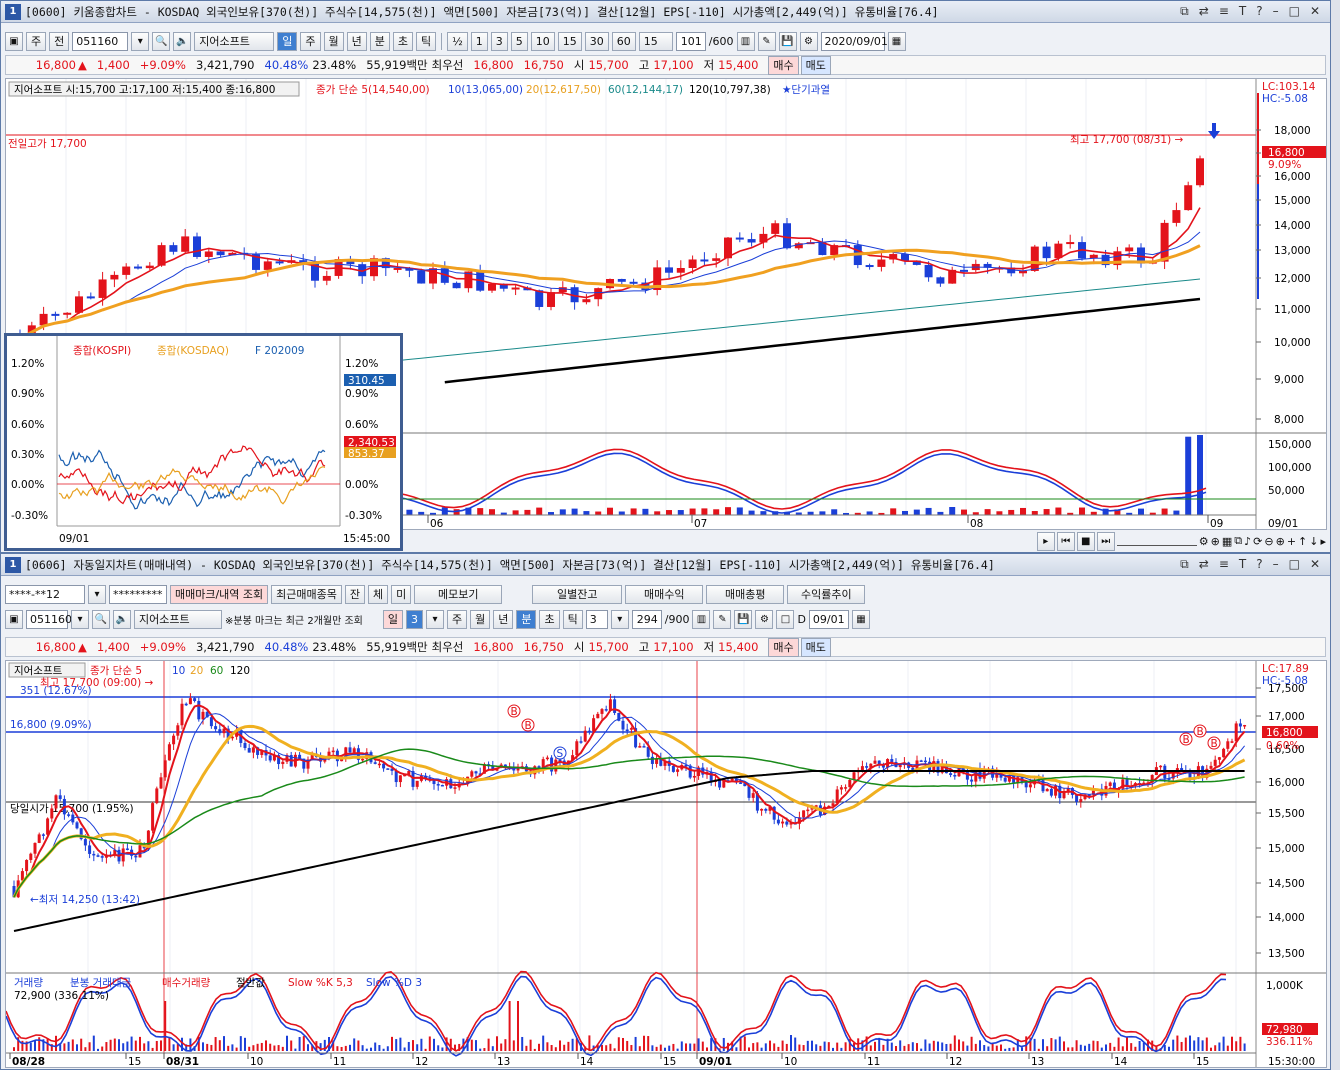 The width and height of the screenshot is (1340, 1070). Describe the element at coordinates (1105, 541) in the screenshot. I see `last-icon: ⏭` at that location.